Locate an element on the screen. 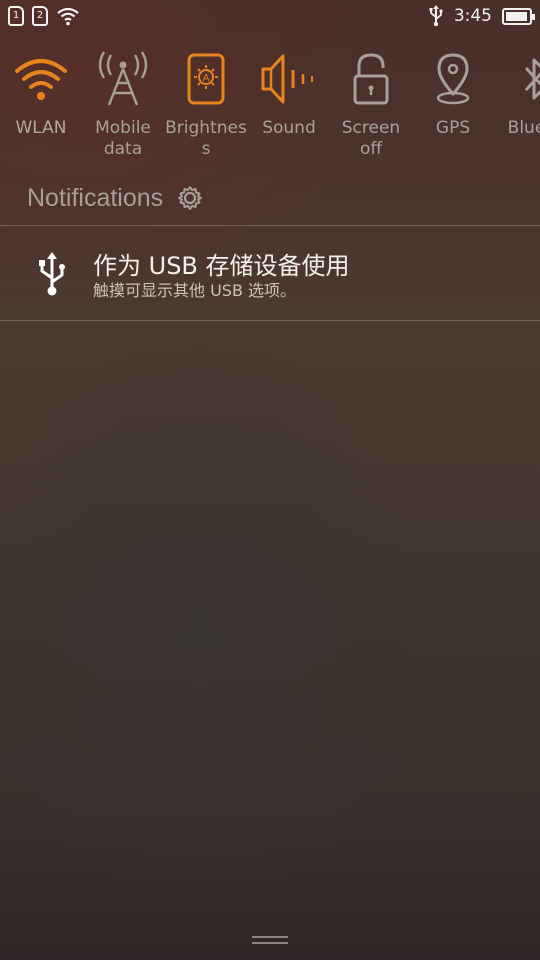 This screenshot has width=540, height=960. sim2-label: 2 is located at coordinates (40, 15).